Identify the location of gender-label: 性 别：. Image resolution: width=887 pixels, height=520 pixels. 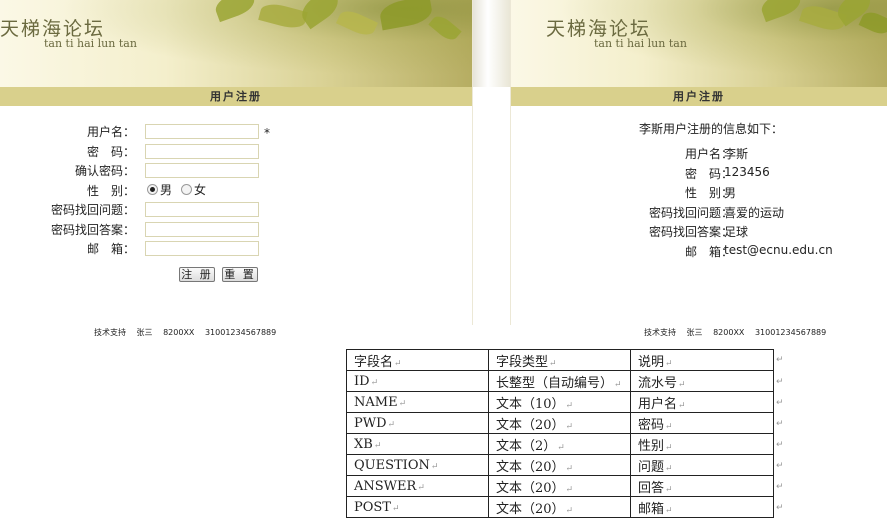
(110, 191).